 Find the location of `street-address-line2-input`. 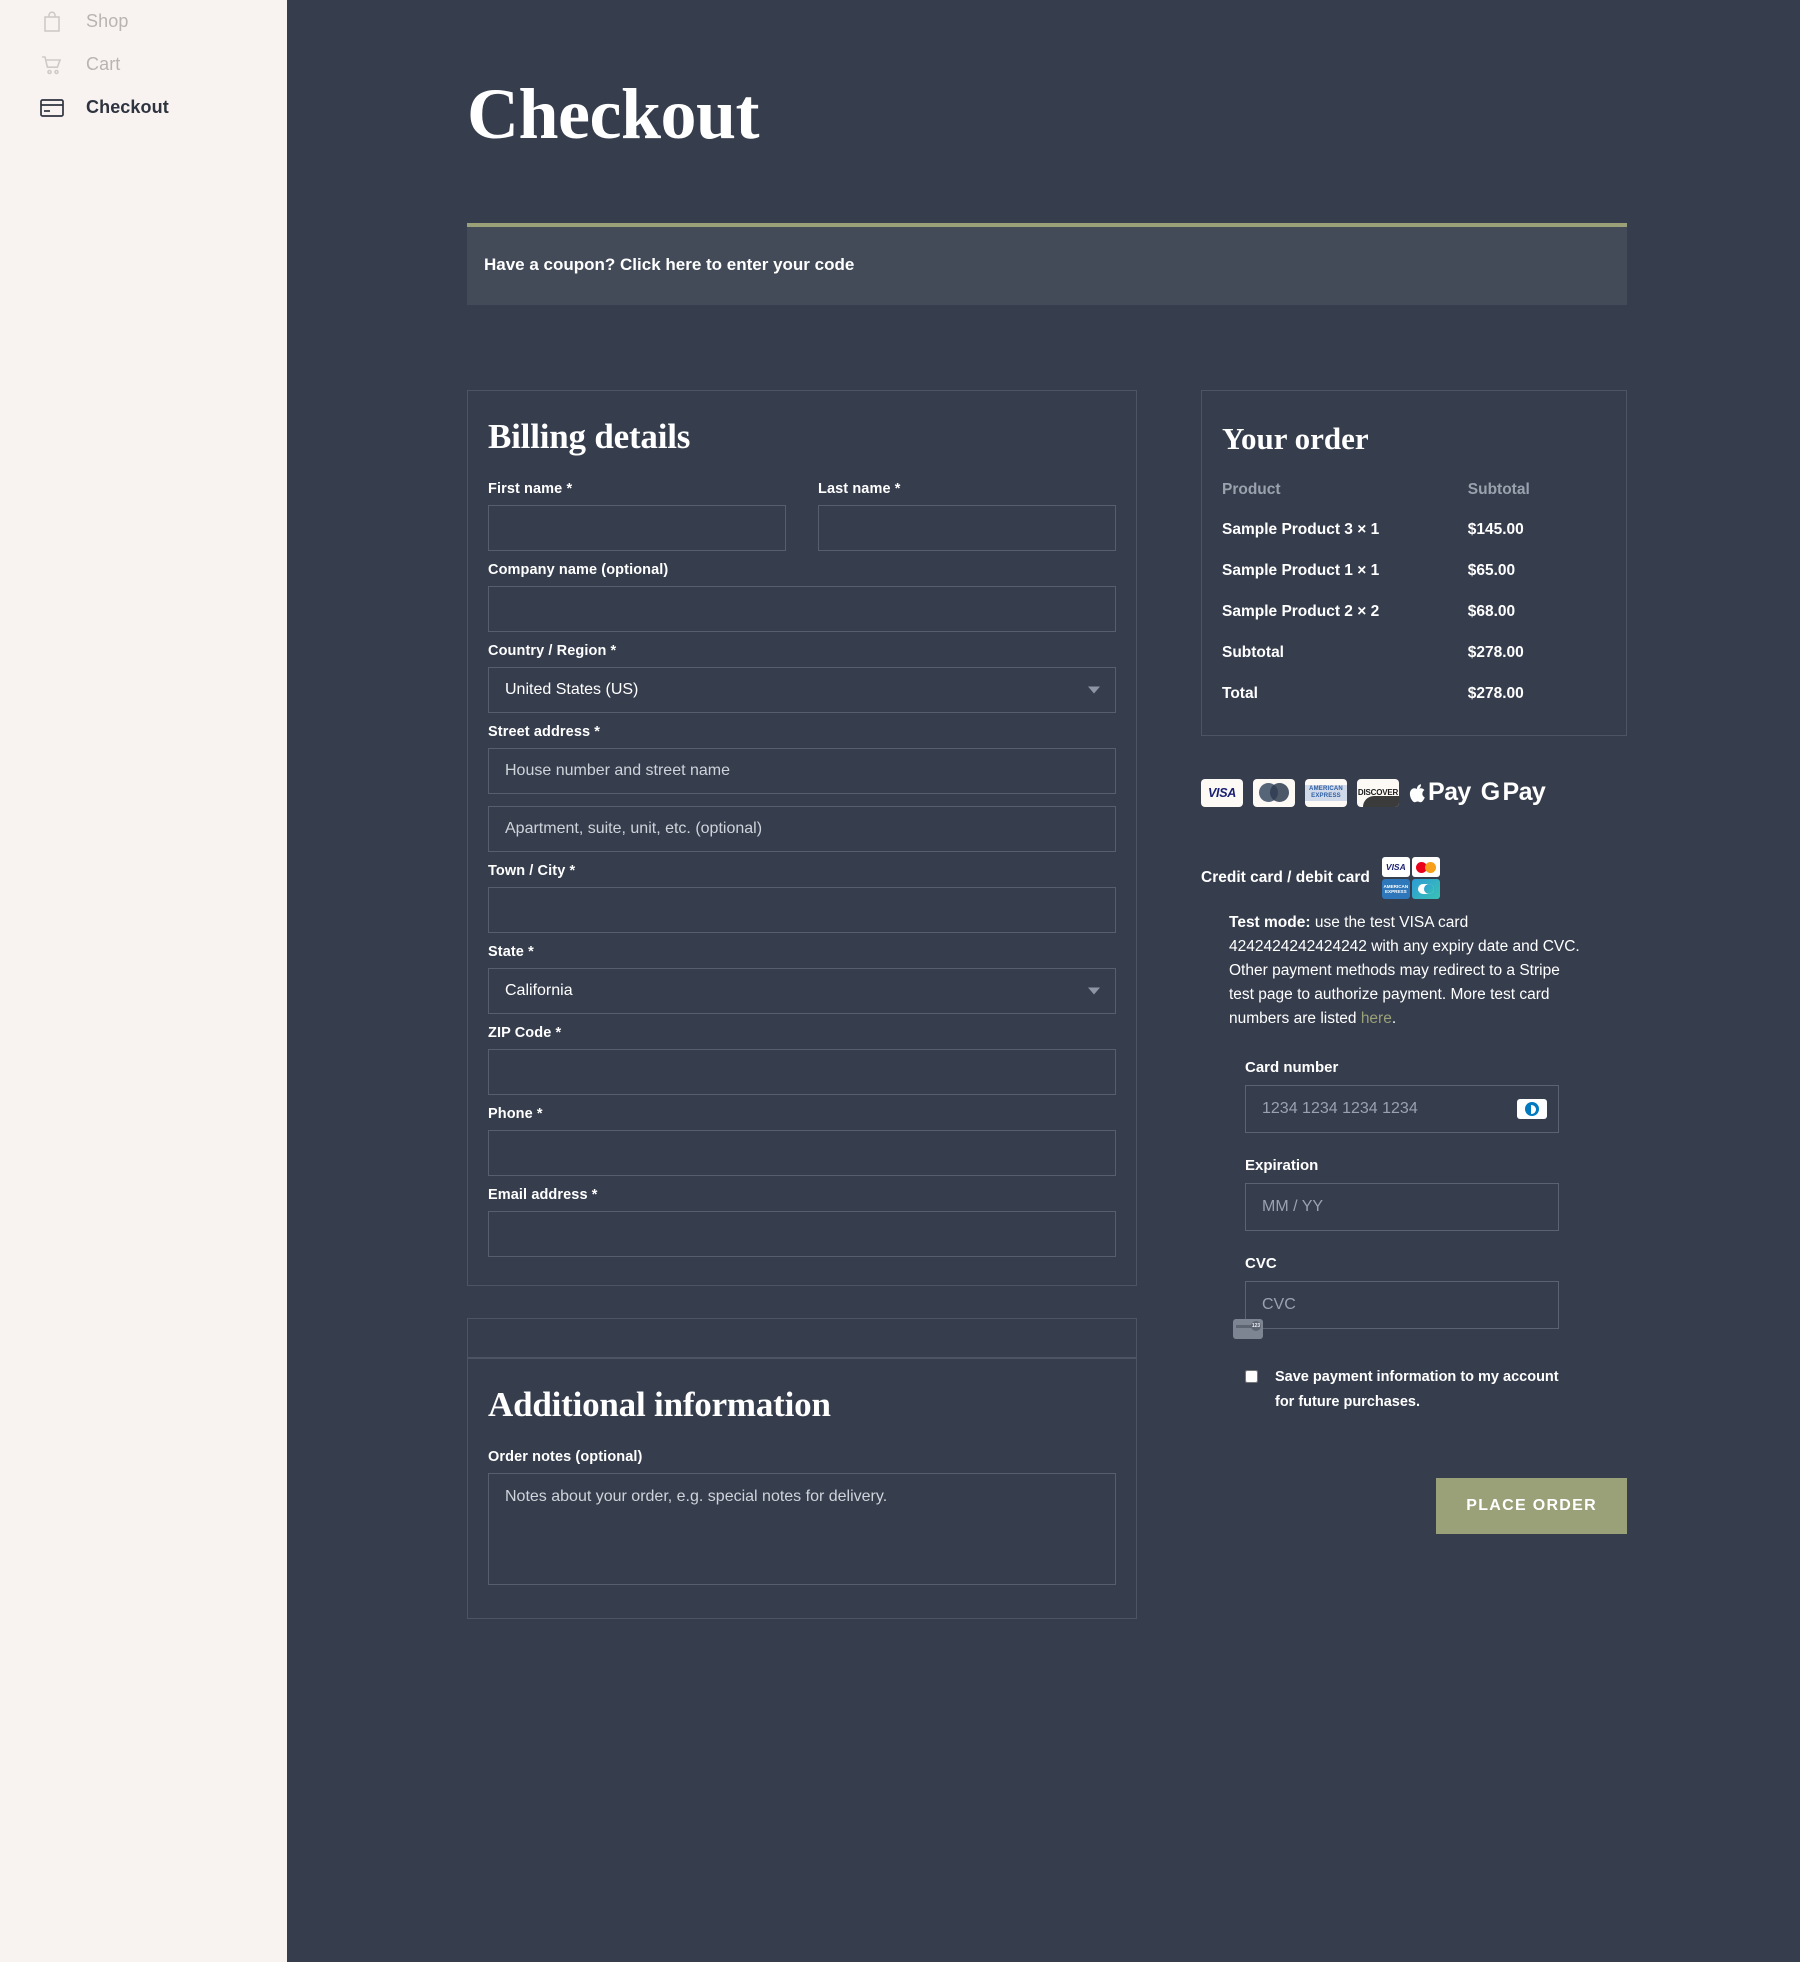

street-address-line2-input is located at coordinates (802, 829).